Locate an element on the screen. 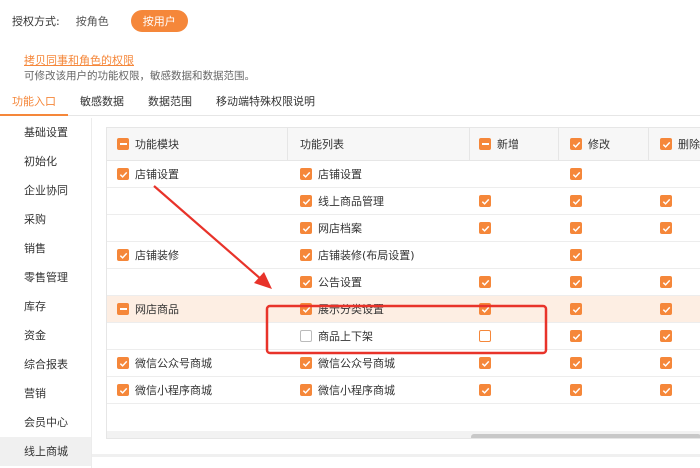 This screenshot has height=468, width=700. function-cell: 店铺设置 is located at coordinates (385, 174).